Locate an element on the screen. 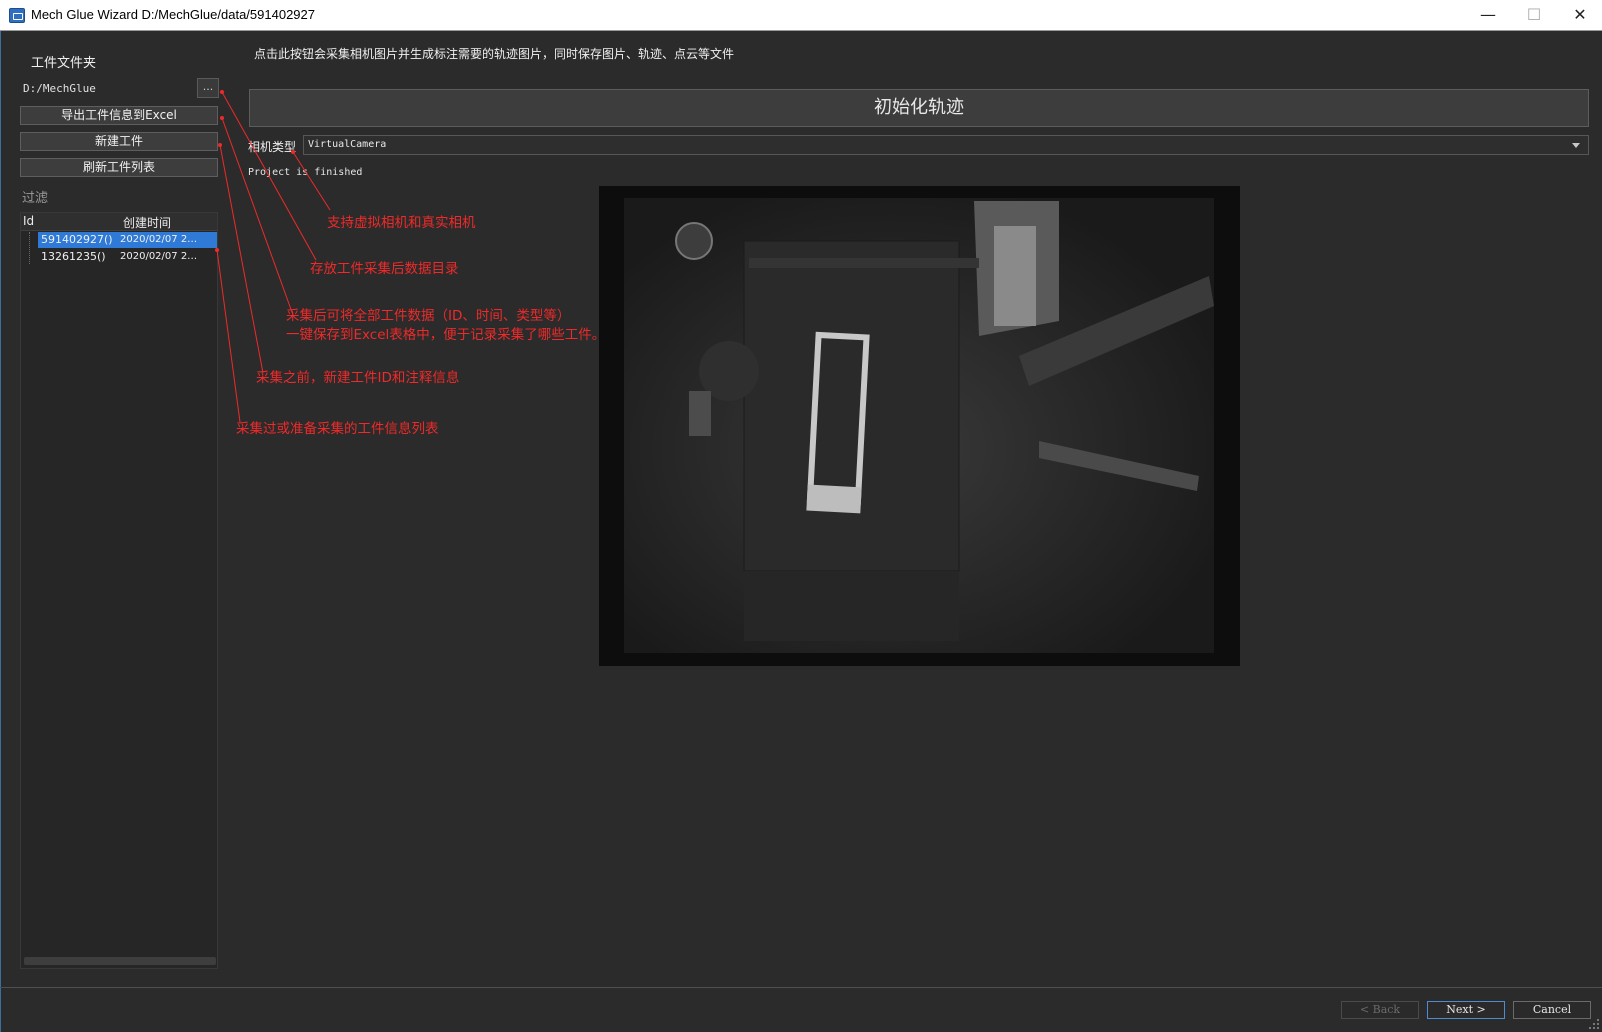 This screenshot has height=1032, width=1602. annotation-export-1: 采集后可将全部工件数据（ID、时间、类型等） is located at coordinates (428, 316).